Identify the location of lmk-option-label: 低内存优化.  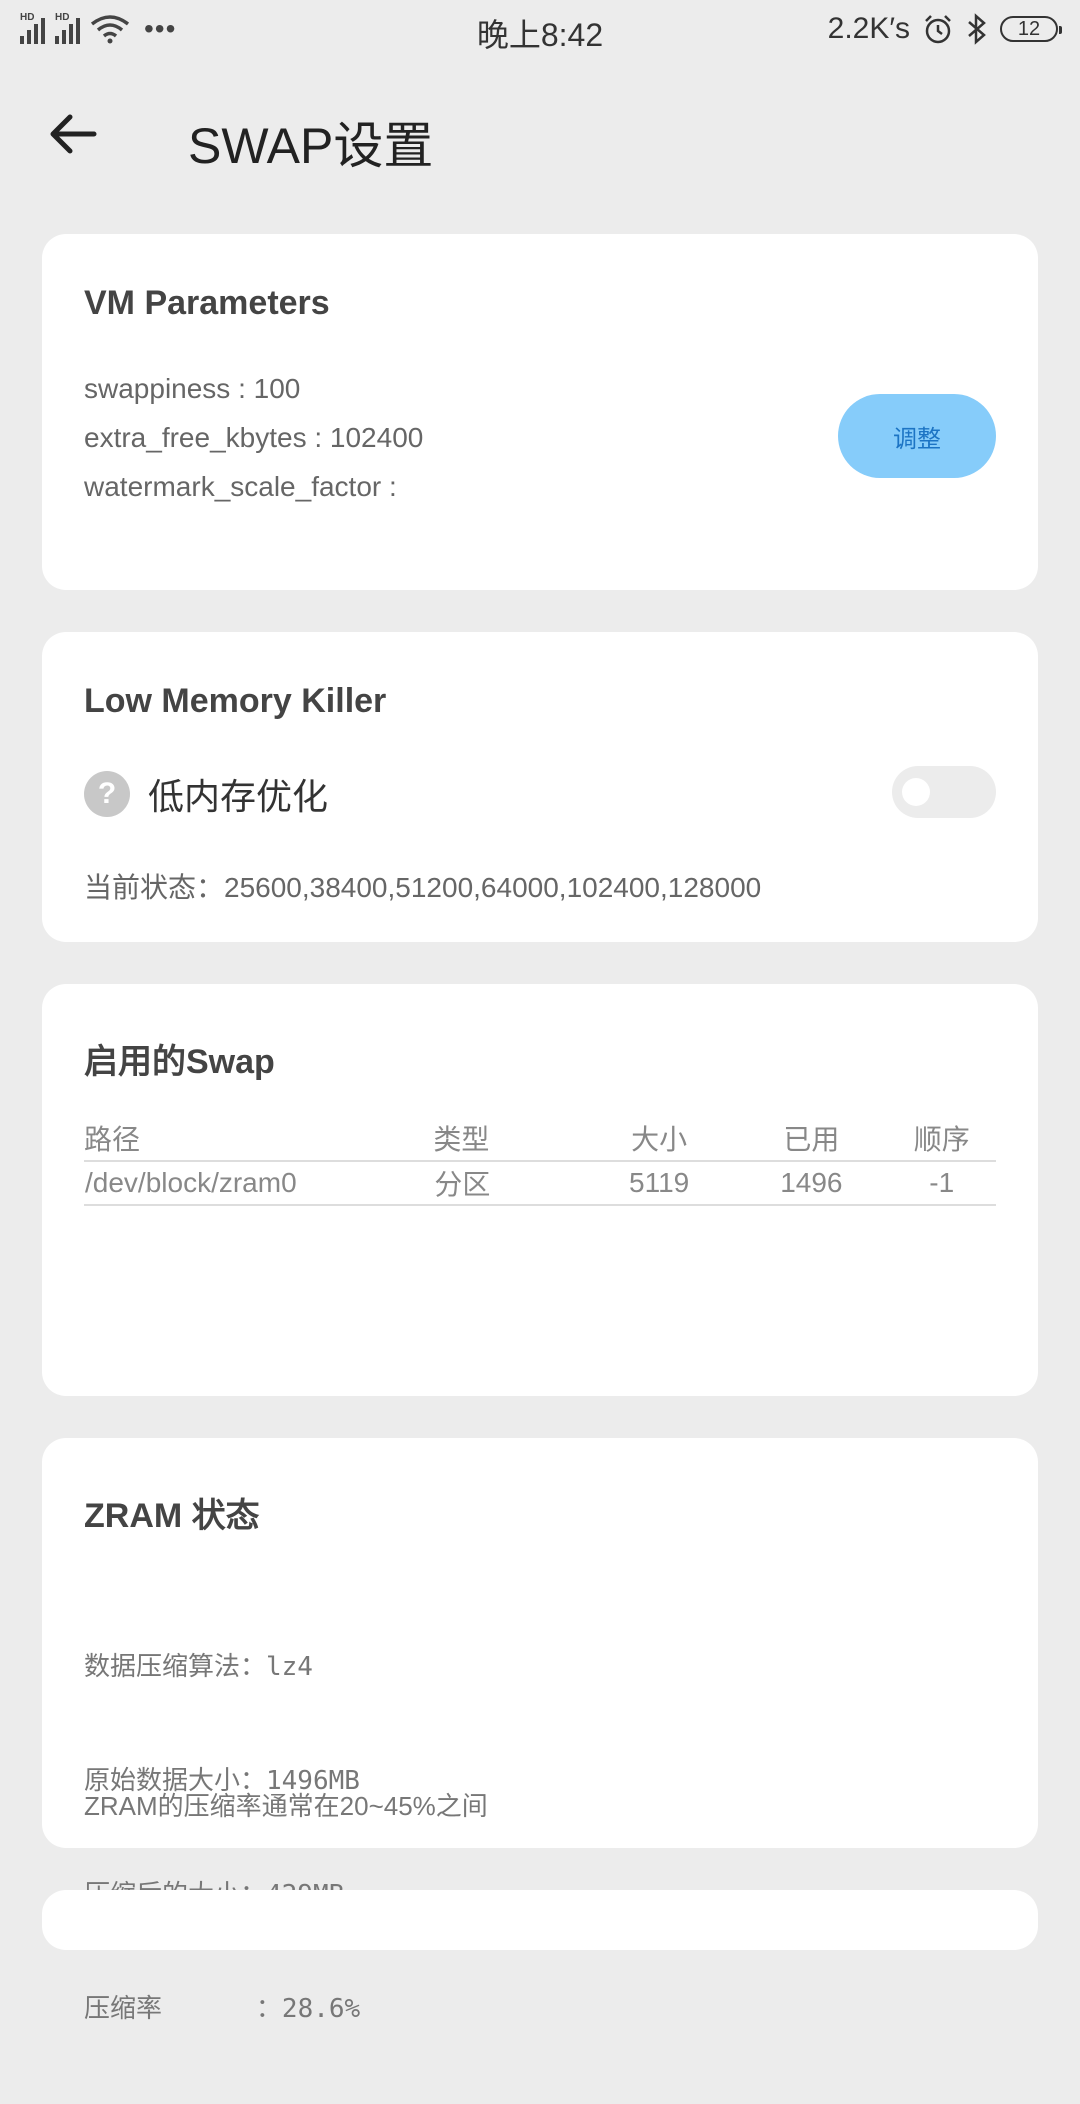
(238, 796).